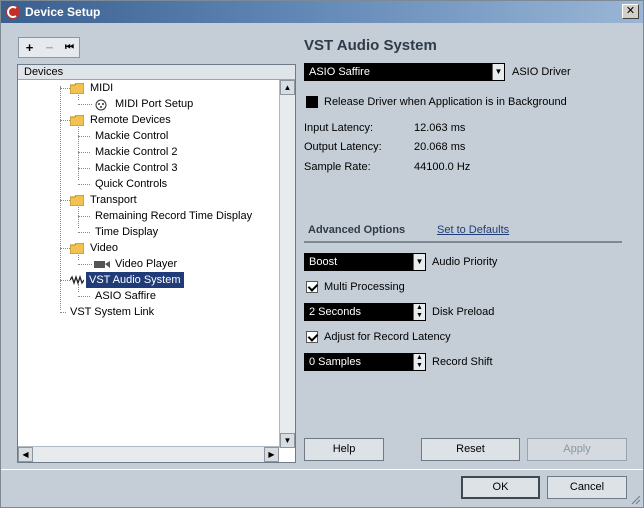 The image size is (644, 508). Describe the element at coordinates (148, 120) in the screenshot. I see `tree-item-remote-devices: Remote Devices` at that location.